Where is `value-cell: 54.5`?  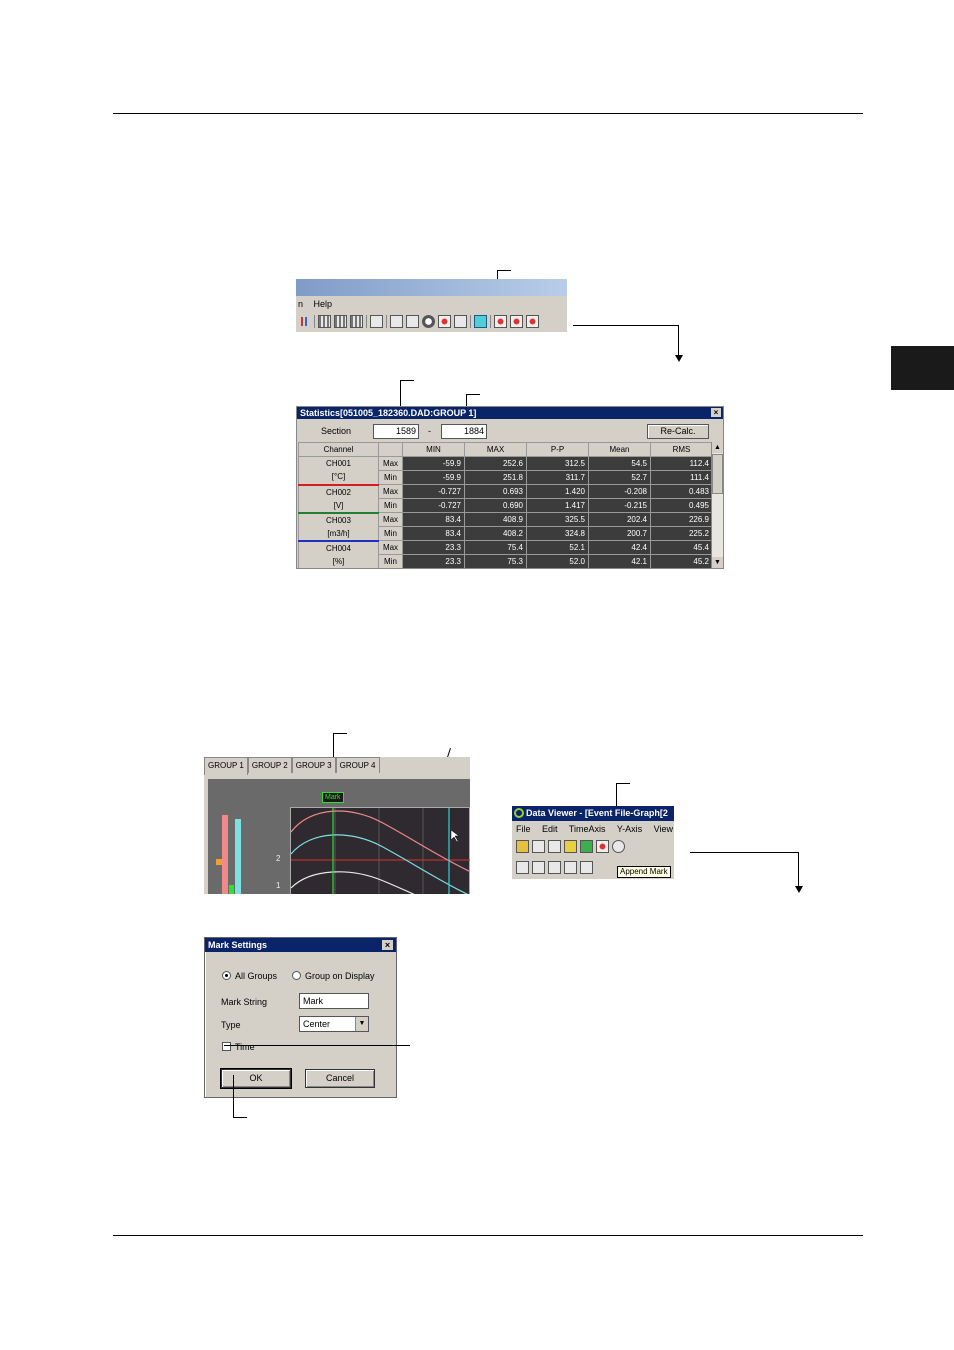
value-cell: 54.5 is located at coordinates (619, 463).